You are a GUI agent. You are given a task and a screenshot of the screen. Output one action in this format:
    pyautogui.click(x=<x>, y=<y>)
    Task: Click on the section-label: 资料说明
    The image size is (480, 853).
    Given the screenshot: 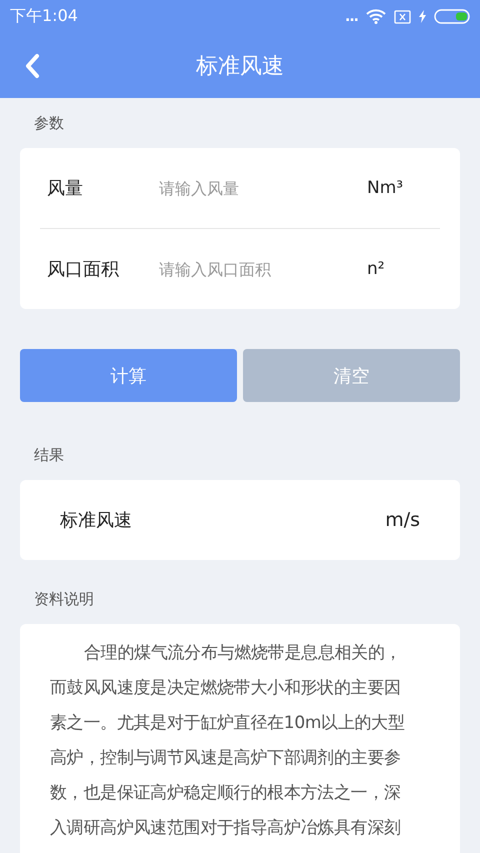 What is the action you would take?
    pyautogui.click(x=64, y=599)
    